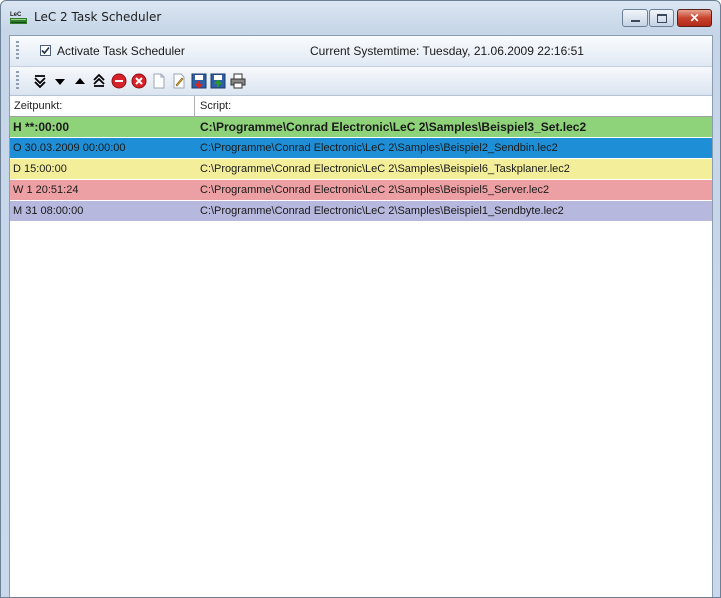 The height and width of the screenshot is (598, 721). Describe the element at coordinates (102, 106) in the screenshot. I see `column-header-zeitpunkt: Zeitpunkt:` at that location.